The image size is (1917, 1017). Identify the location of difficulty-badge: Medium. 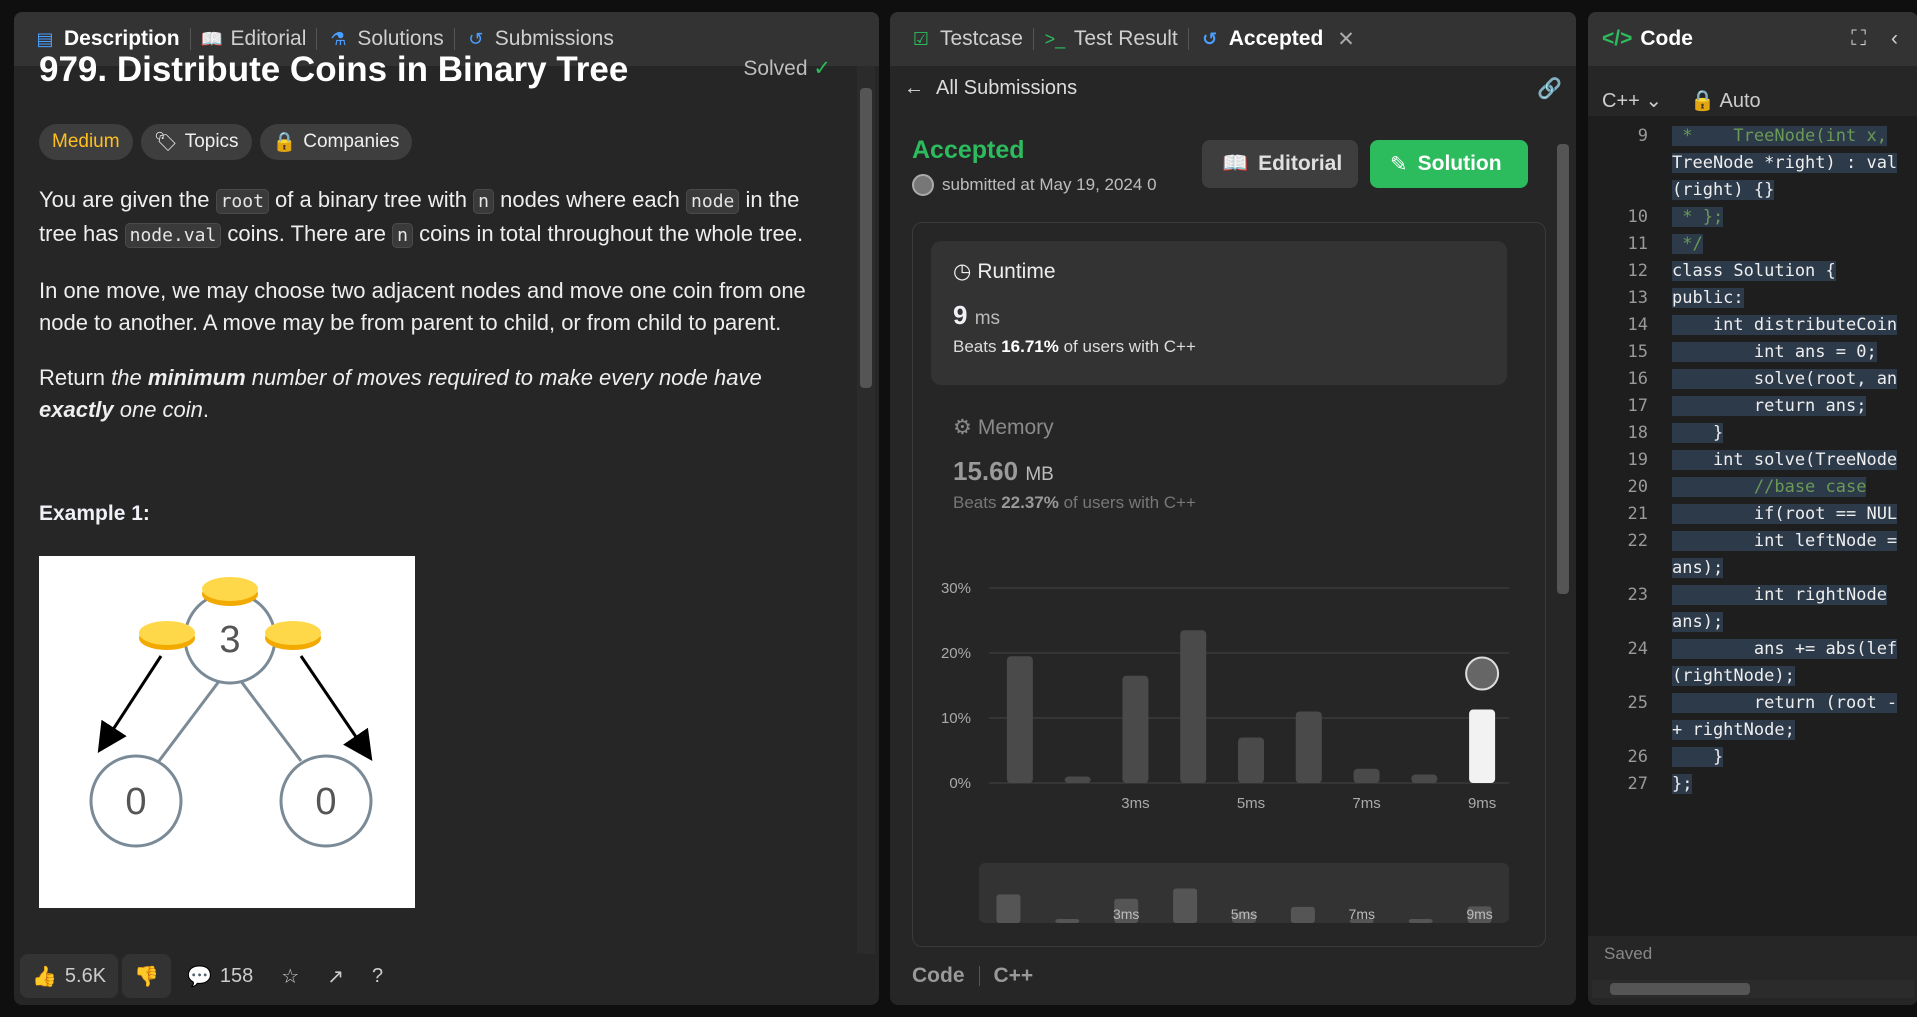
(86, 142).